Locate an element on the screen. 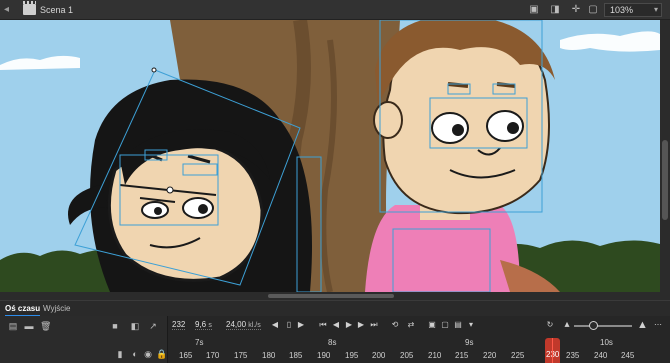 The image size is (670, 363). onion-options-icon: ▾ is located at coordinates (471, 325).